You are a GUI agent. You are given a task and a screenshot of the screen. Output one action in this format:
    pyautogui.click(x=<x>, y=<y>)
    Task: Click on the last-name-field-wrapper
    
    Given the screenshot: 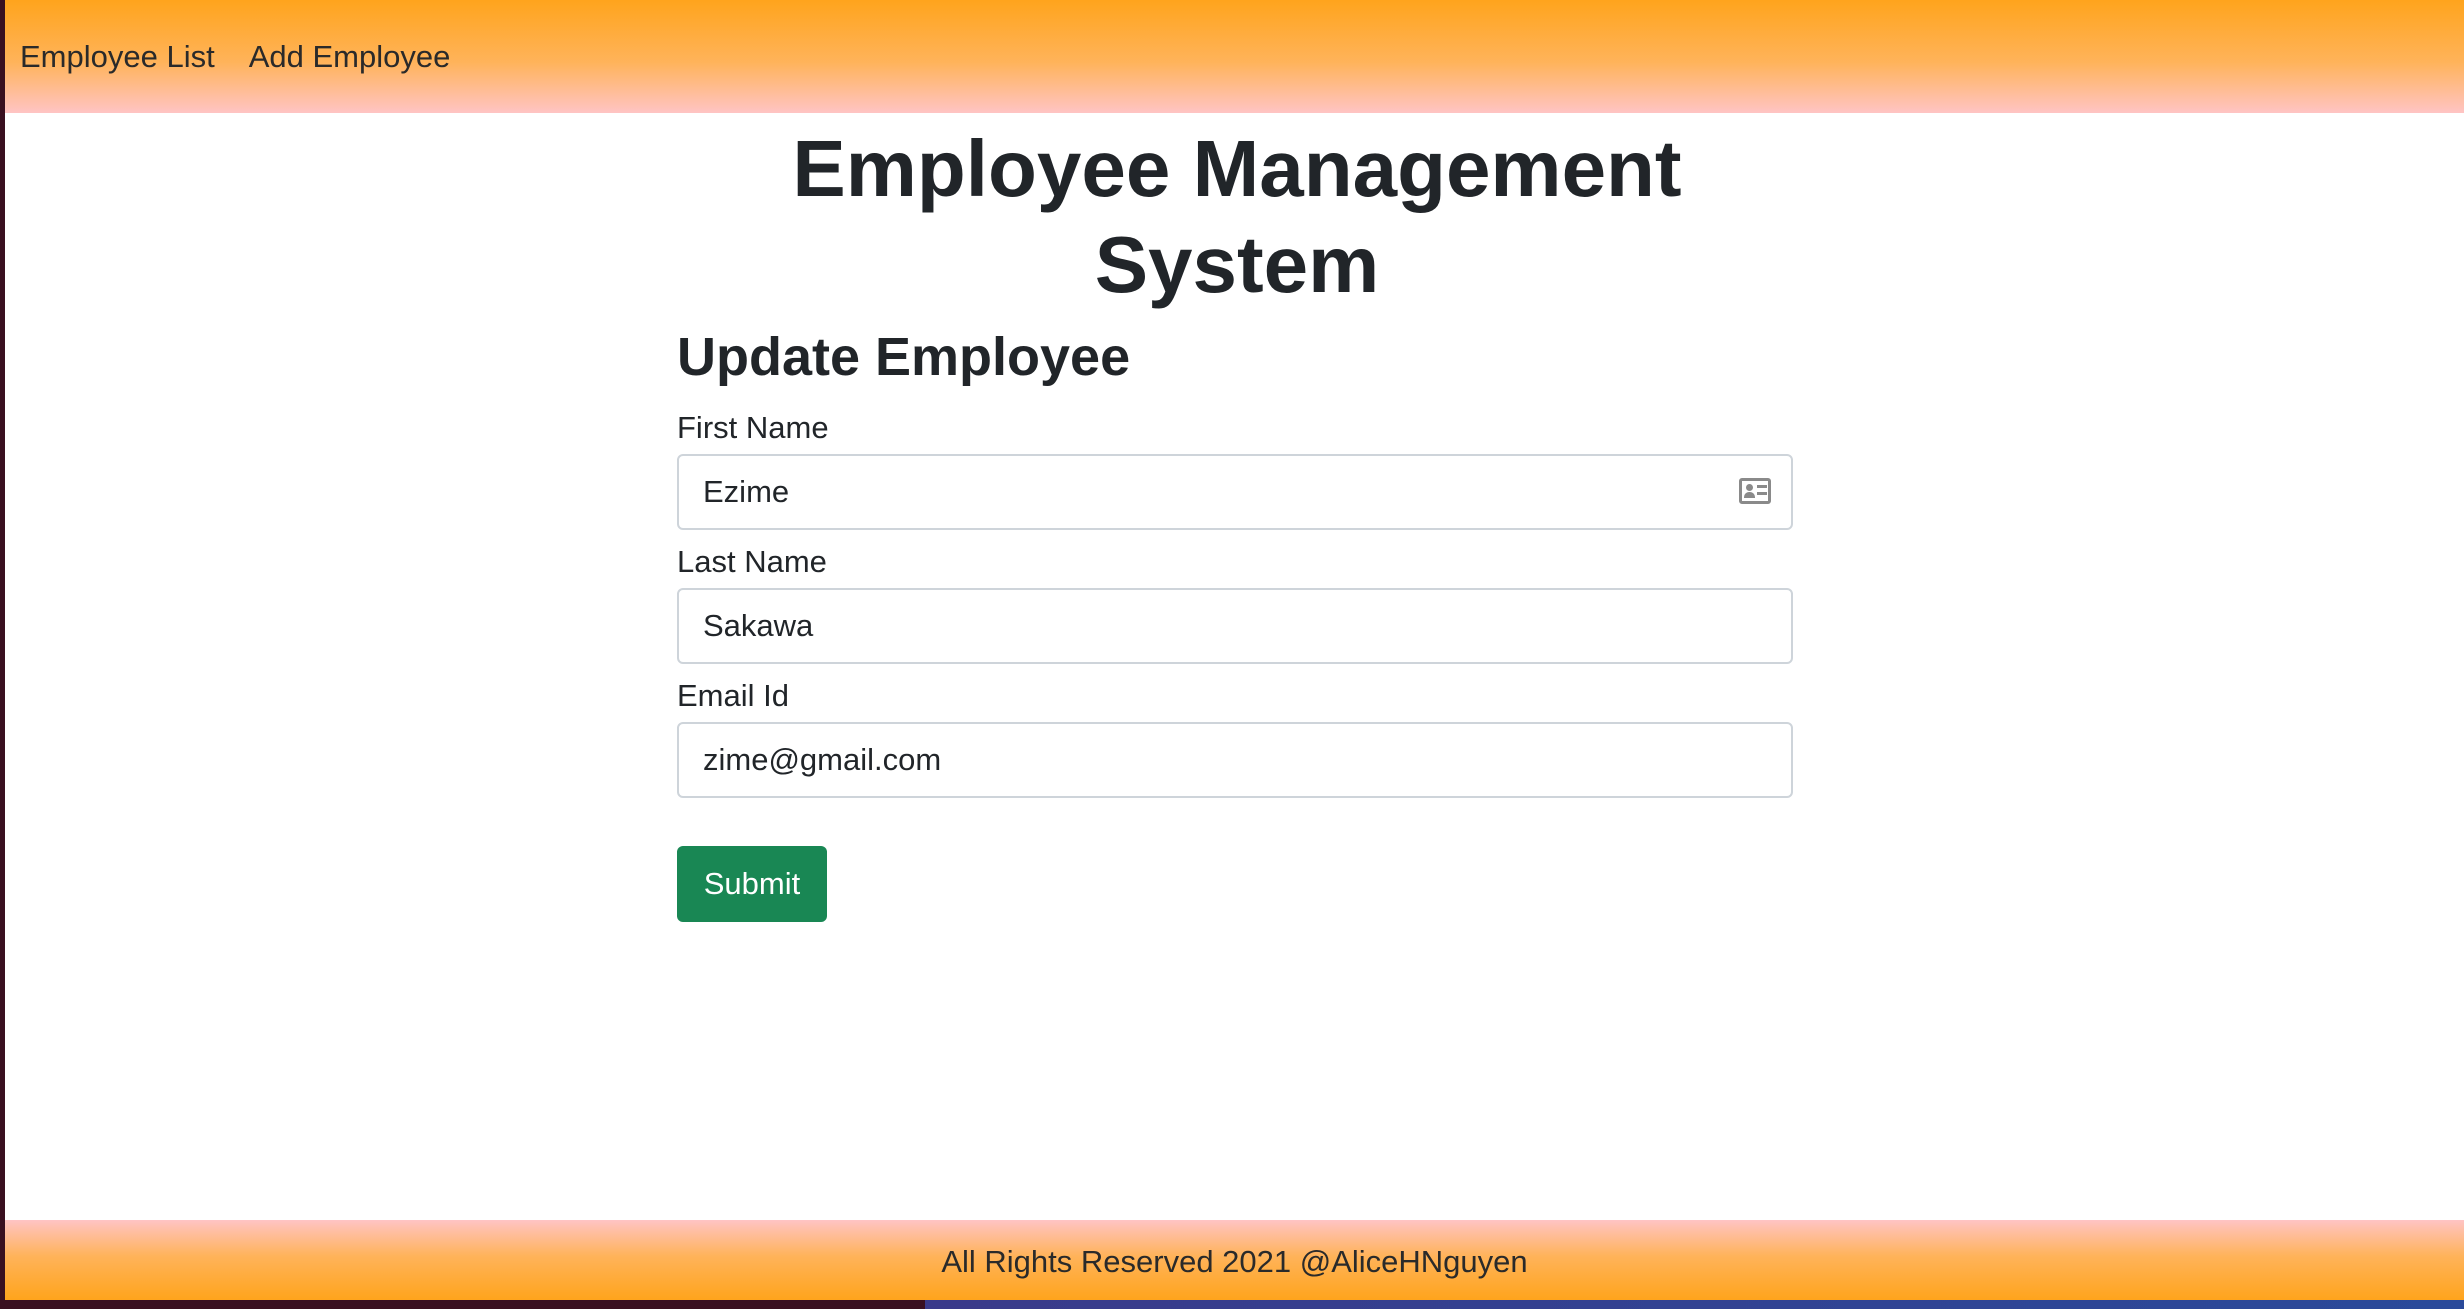 What is the action you would take?
    pyautogui.click(x=1235, y=625)
    